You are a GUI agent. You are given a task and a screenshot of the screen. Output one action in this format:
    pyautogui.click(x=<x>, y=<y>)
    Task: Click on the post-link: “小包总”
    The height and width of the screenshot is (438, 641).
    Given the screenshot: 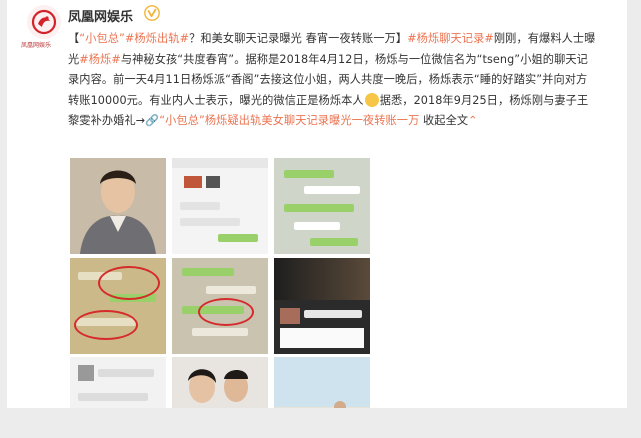 What is the action you would take?
    pyautogui.click(x=102, y=38)
    